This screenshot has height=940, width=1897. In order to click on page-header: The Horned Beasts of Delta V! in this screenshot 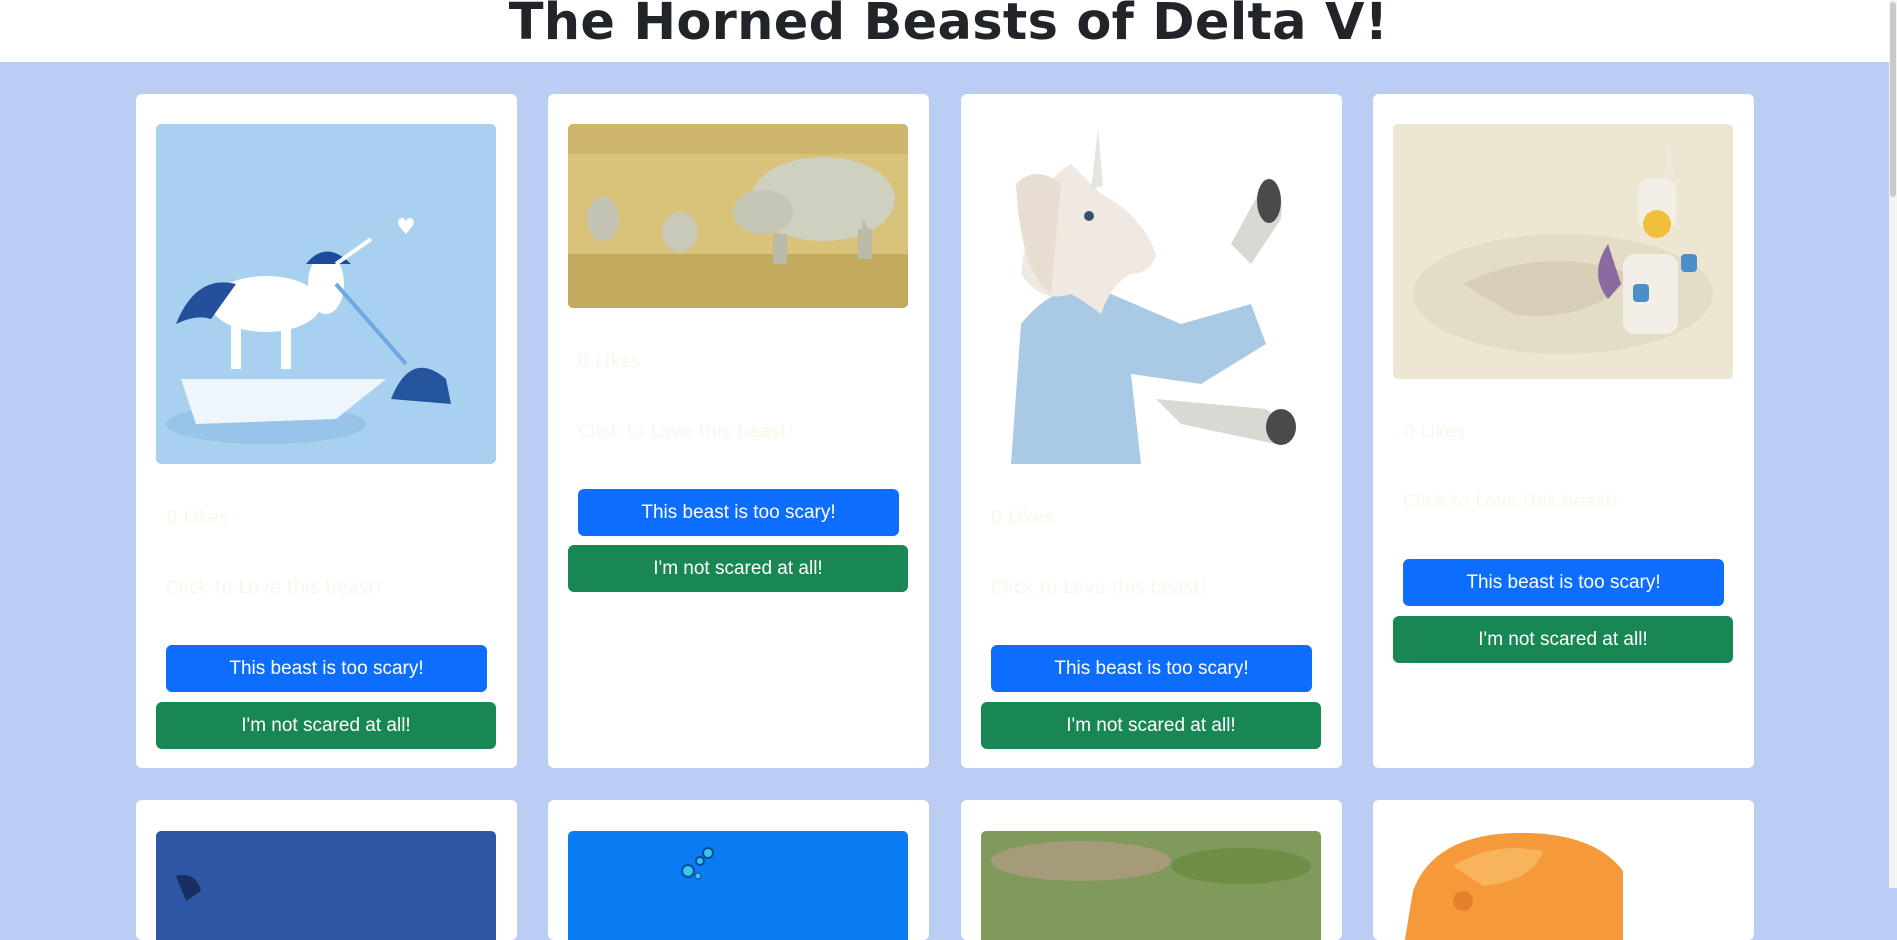, I will do `click(948, 31)`.